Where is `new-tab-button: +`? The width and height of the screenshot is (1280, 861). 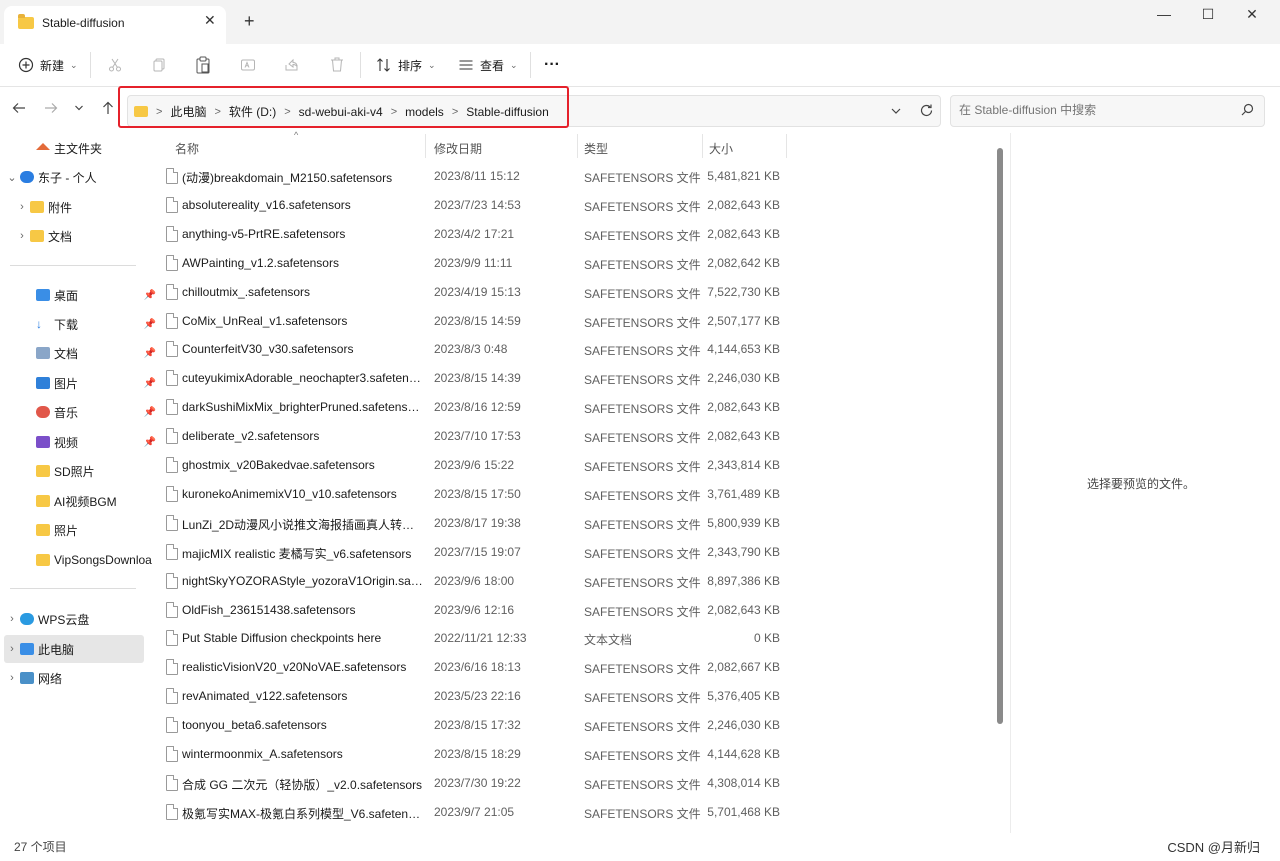 new-tab-button: + is located at coordinates (249, 21).